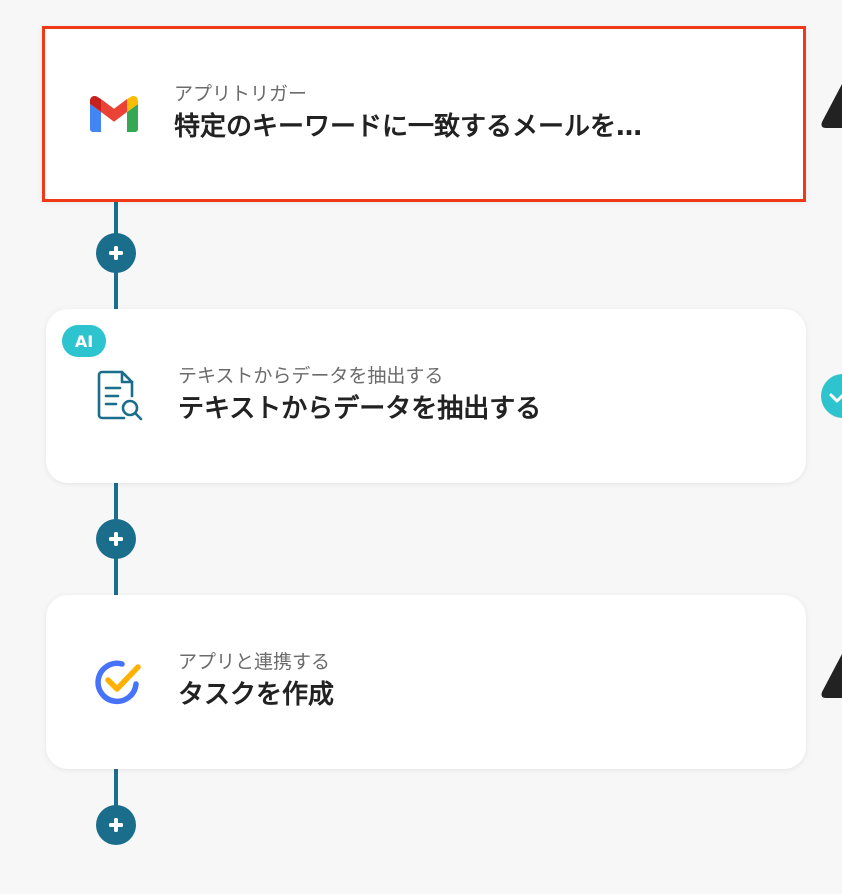  I want to click on gmail-icon, so click(114, 114).